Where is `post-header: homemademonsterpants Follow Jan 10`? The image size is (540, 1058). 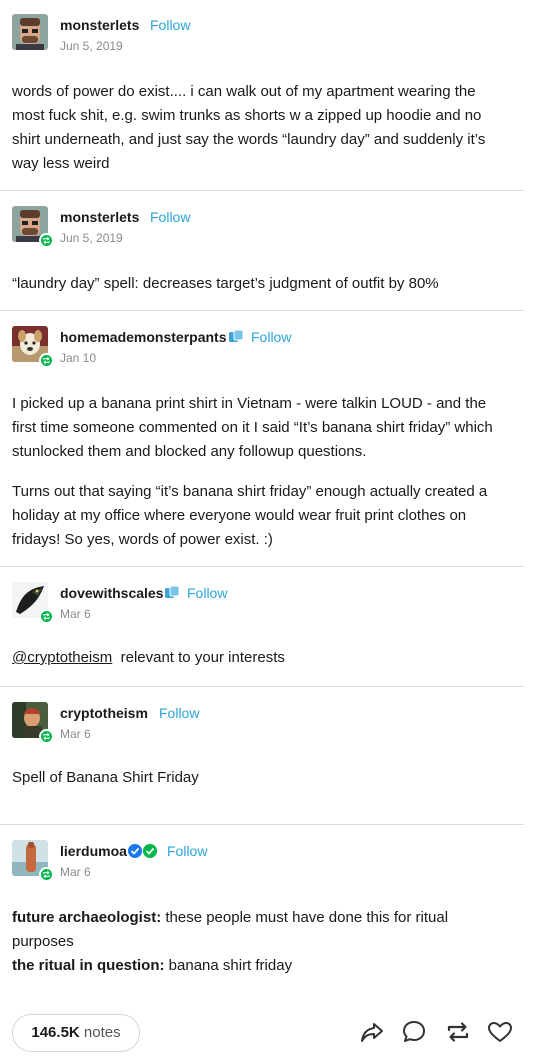 post-header: homemademonsterpants Follow Jan 10 is located at coordinates (262, 347).